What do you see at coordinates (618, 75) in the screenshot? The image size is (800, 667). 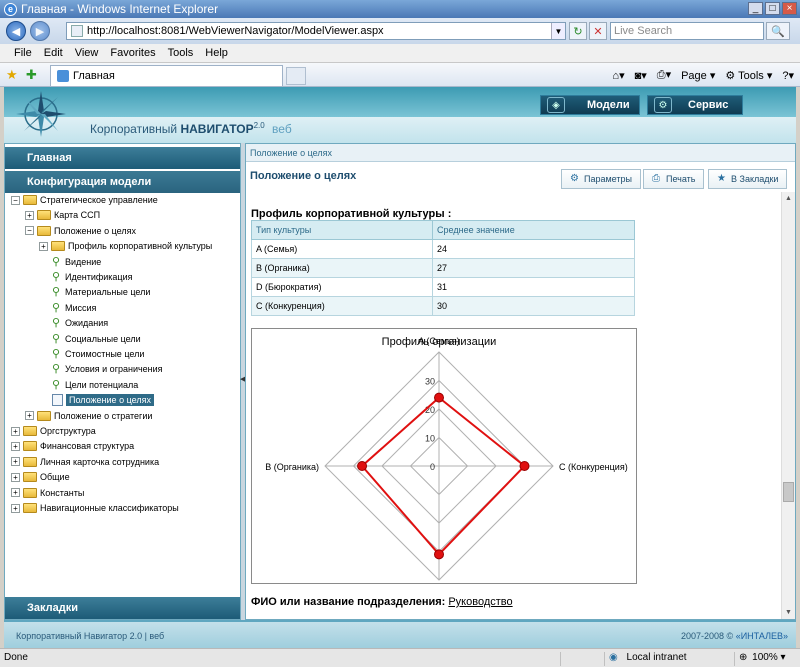 I see `home-icon: ⌂▾` at bounding box center [618, 75].